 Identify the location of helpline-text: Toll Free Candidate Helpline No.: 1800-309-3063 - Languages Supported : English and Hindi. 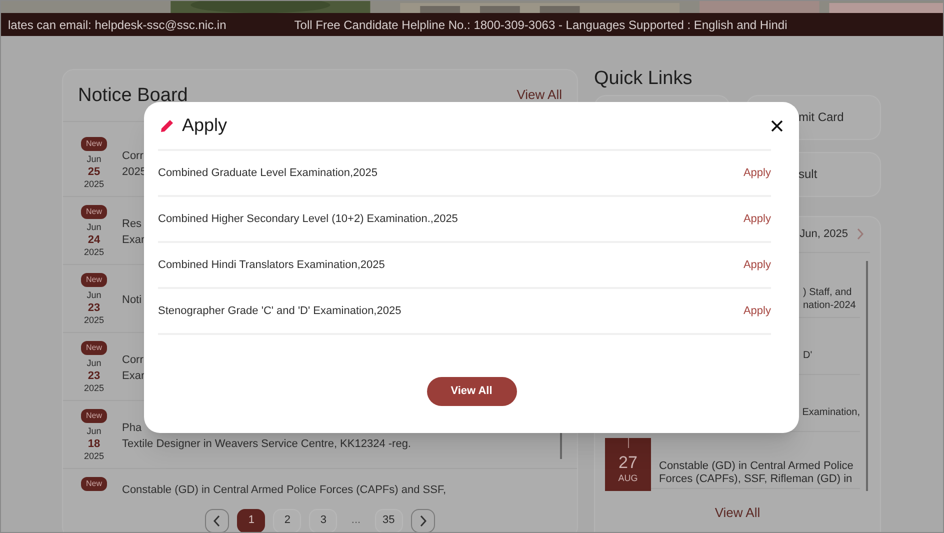
(541, 25).